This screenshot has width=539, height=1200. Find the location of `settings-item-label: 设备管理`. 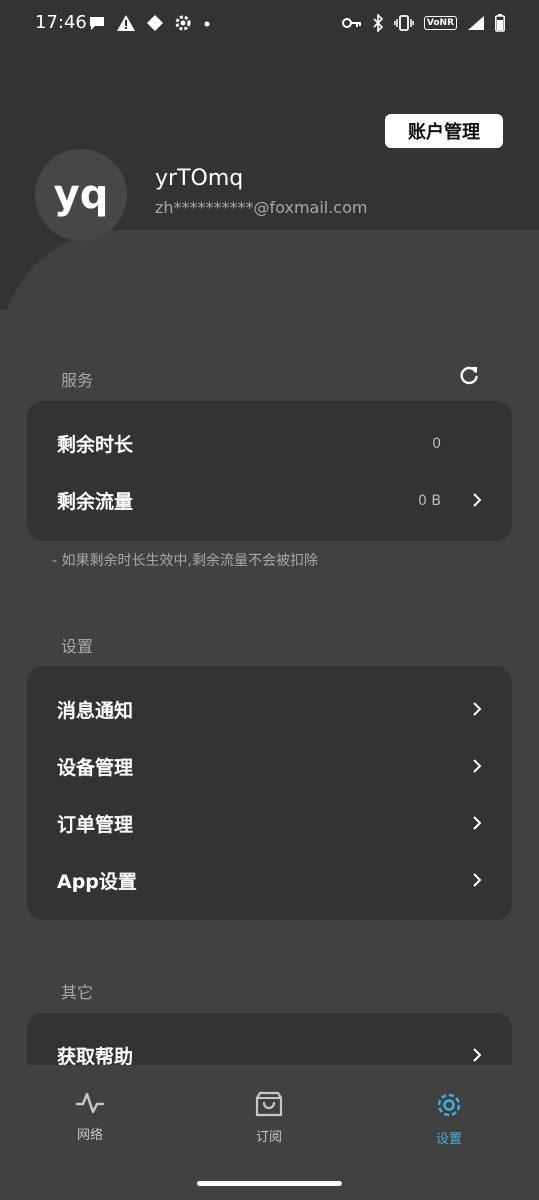

settings-item-label: 设备管理 is located at coordinates (95, 768).